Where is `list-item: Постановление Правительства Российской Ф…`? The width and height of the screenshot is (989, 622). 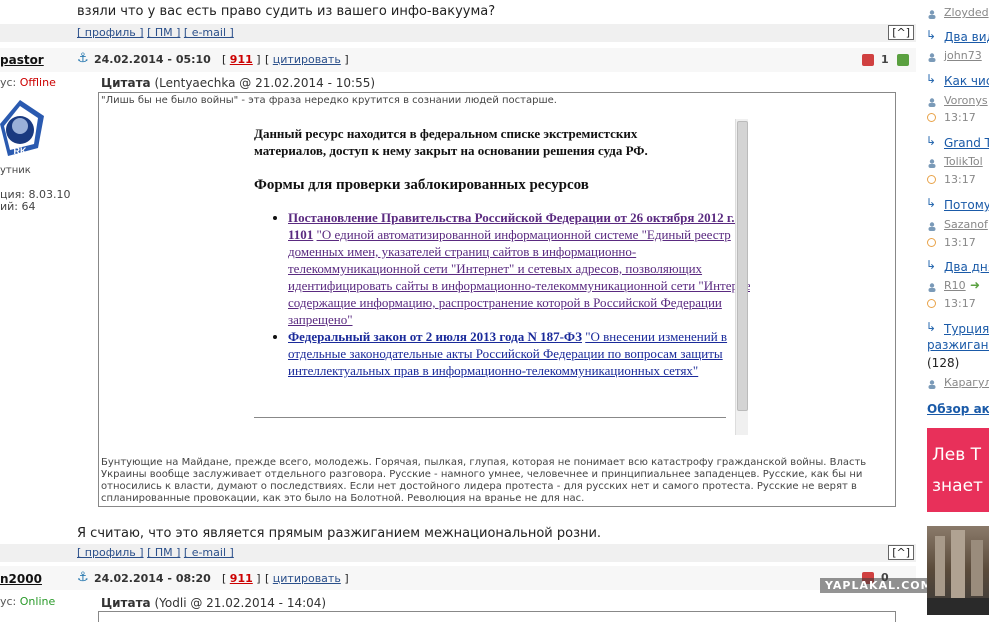 list-item: Постановление Правительства Российской Ф… is located at coordinates (519, 268).